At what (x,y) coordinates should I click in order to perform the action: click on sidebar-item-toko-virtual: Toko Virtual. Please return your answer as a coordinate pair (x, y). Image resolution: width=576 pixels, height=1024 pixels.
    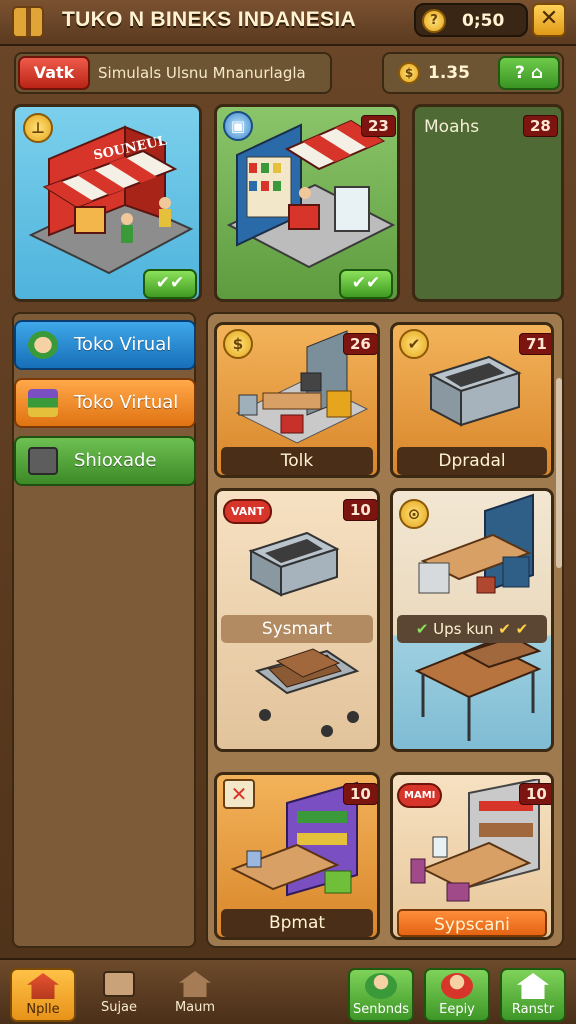
    Looking at the image, I should click on (105, 403).